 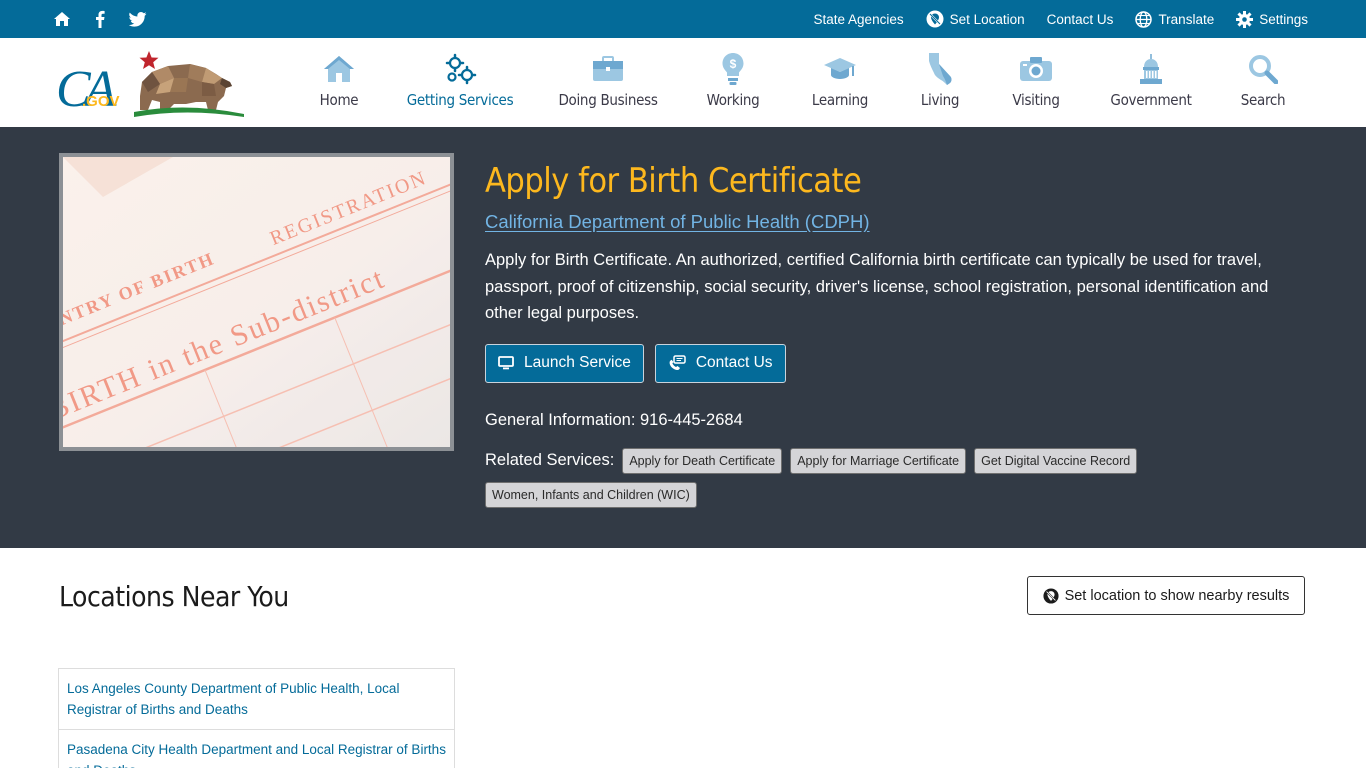 I want to click on facebook-icon, so click(x=100, y=19).